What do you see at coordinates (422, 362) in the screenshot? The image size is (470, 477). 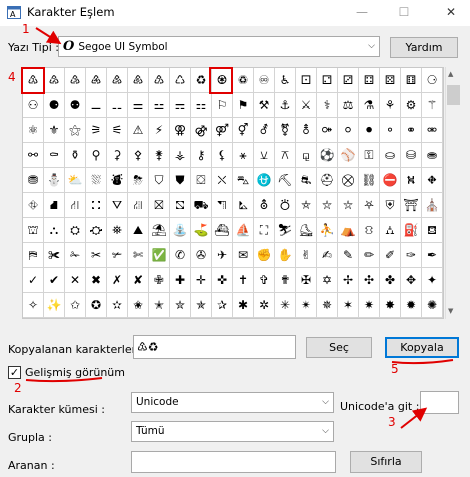 I see `annotation-underline-copy-button` at bounding box center [422, 362].